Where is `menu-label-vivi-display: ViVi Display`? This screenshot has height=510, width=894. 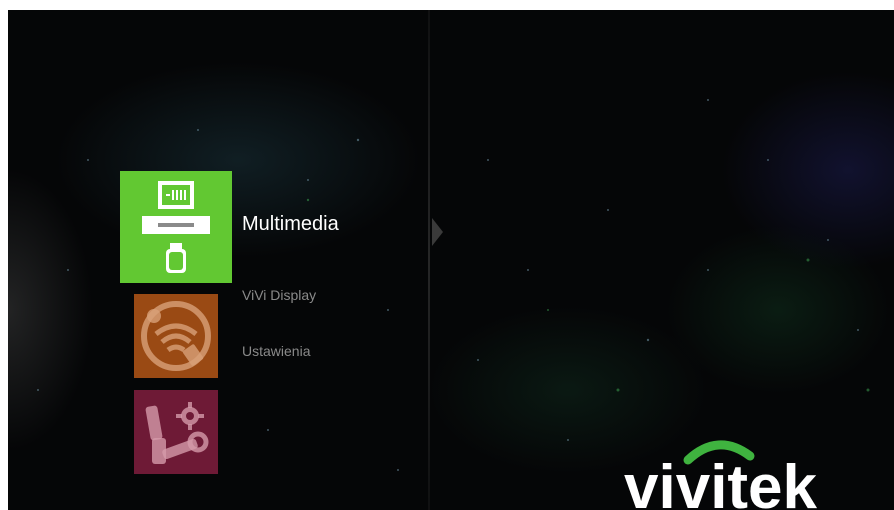
menu-label-vivi-display: ViVi Display is located at coordinates (279, 295).